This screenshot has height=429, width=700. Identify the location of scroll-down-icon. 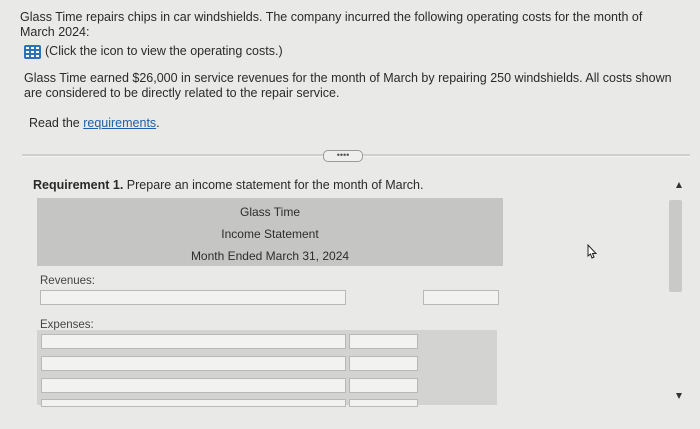
(679, 396).